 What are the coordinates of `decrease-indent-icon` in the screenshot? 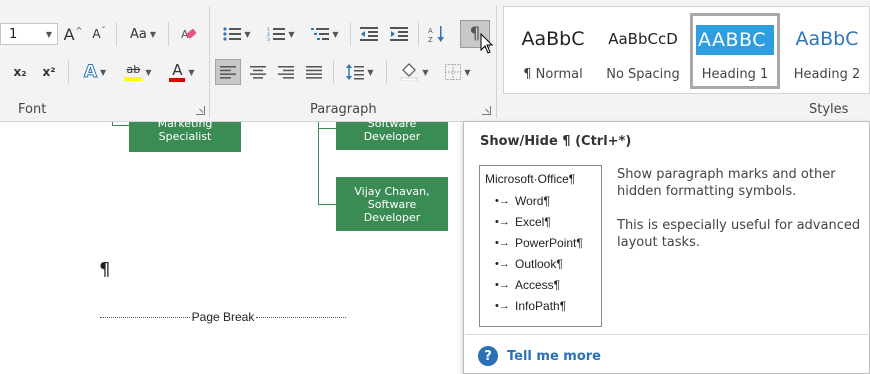 It's located at (369, 34).